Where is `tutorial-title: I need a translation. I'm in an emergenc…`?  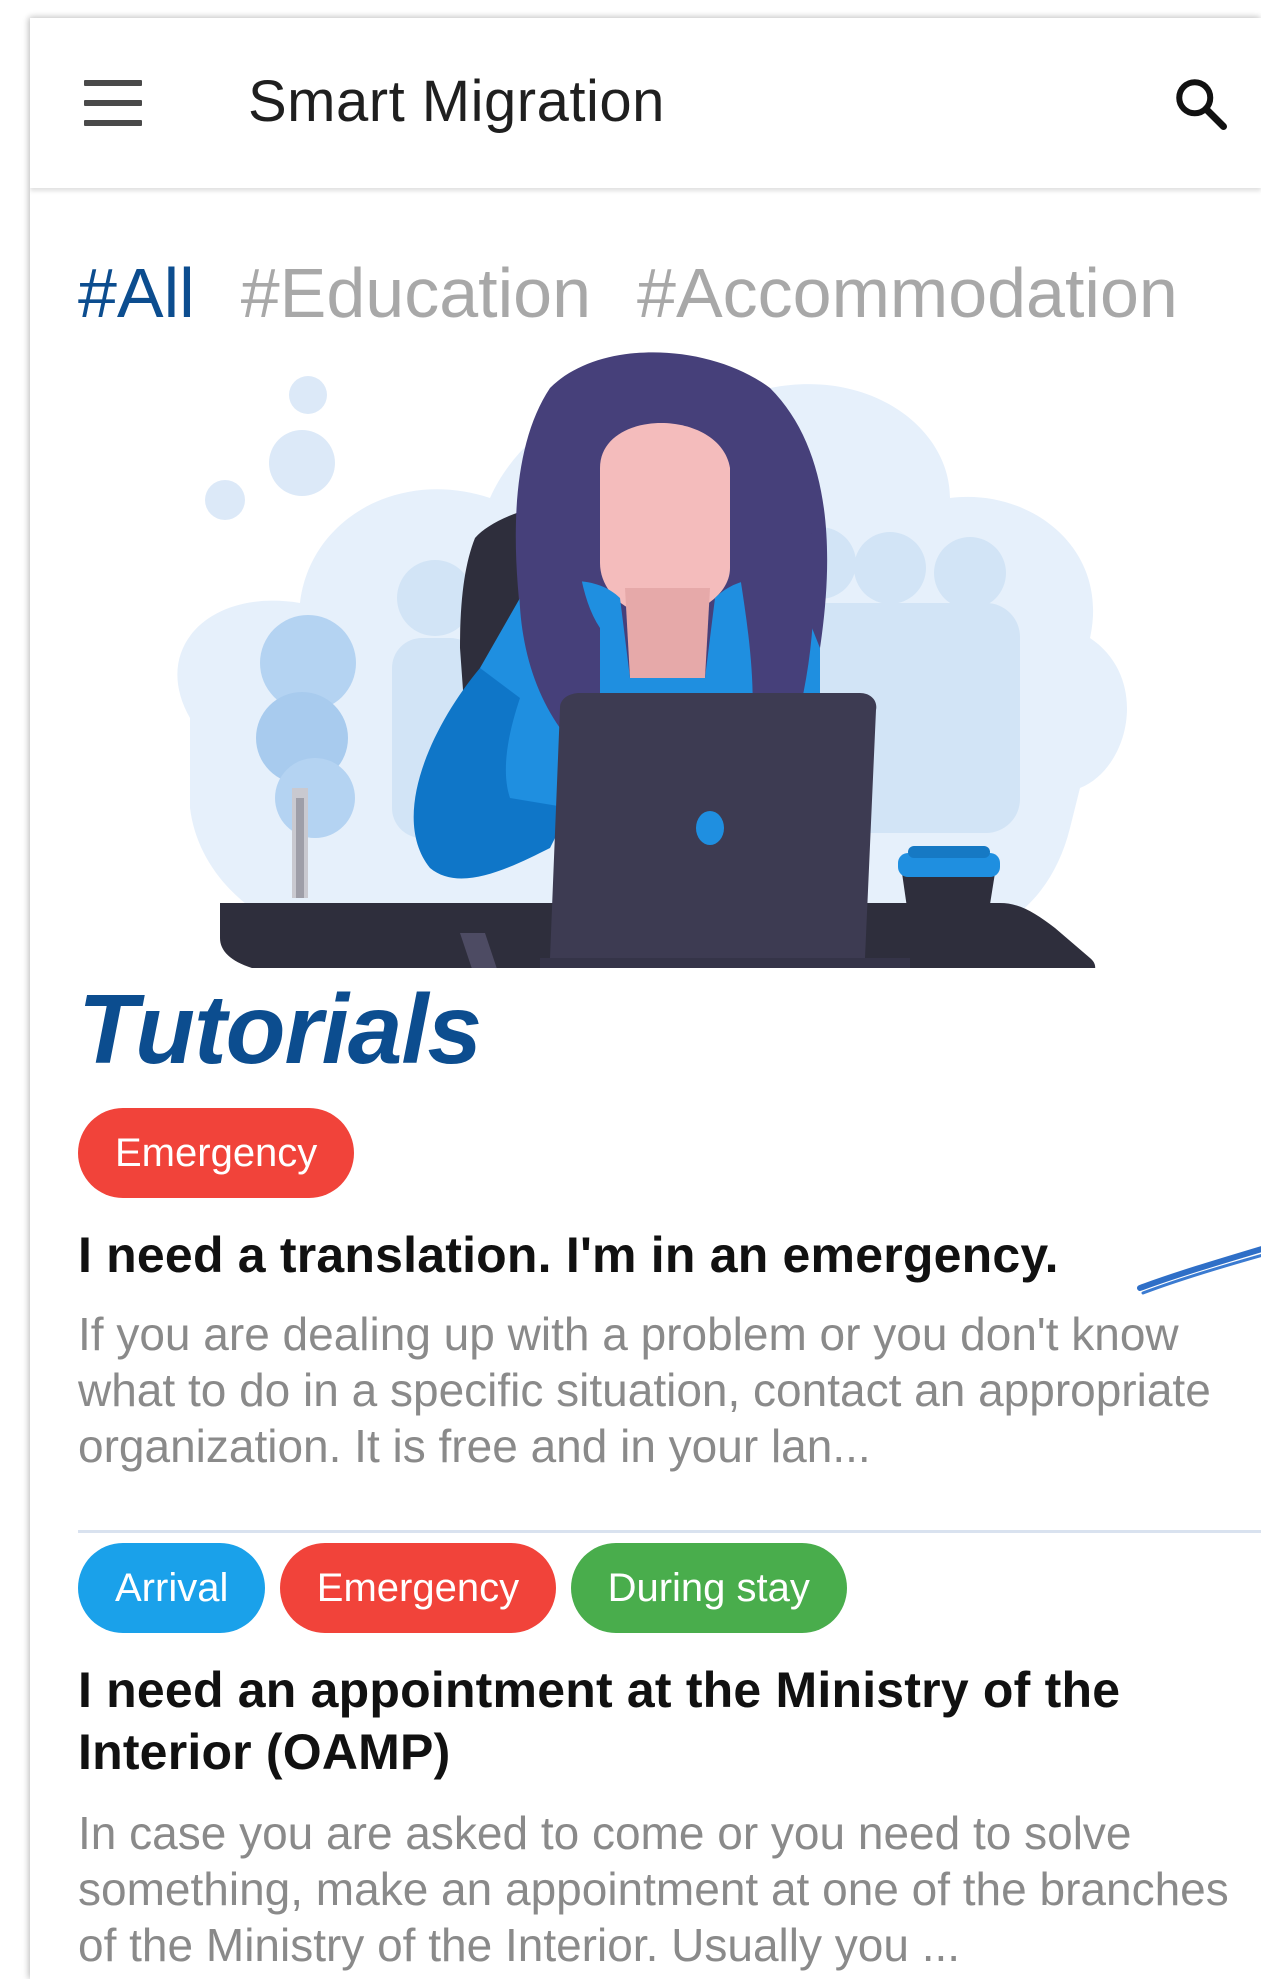
tutorial-title: I need a translation. I'm in an emergenc… is located at coordinates (669, 1255).